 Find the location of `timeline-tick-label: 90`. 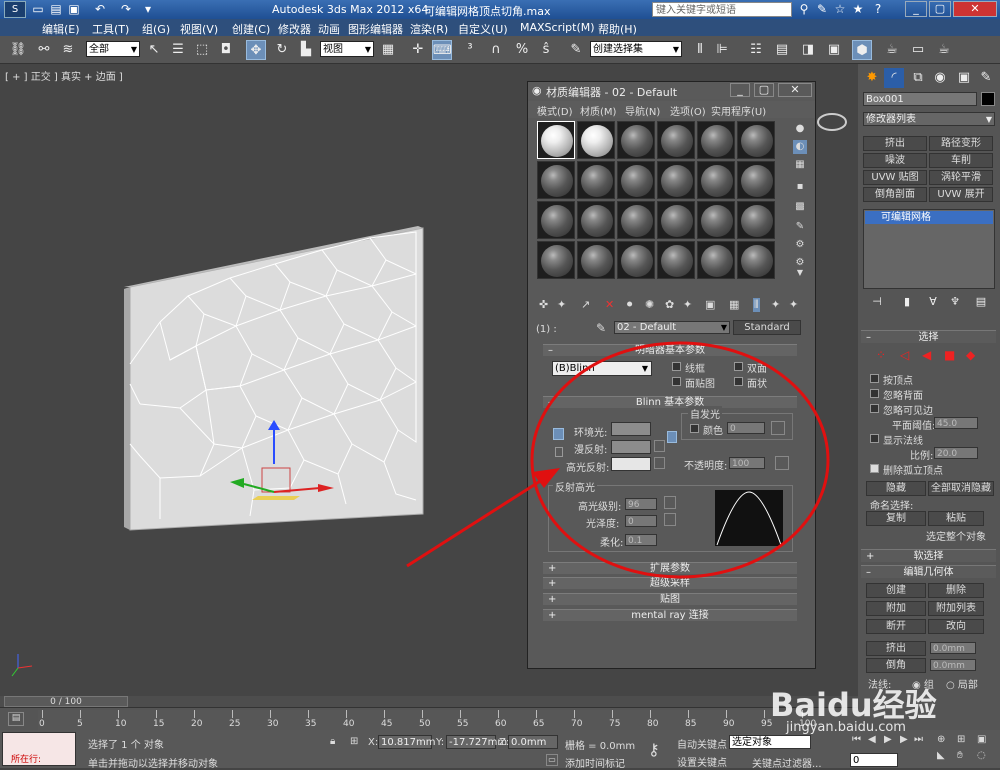

timeline-tick-label: 90 is located at coordinates (729, 724).